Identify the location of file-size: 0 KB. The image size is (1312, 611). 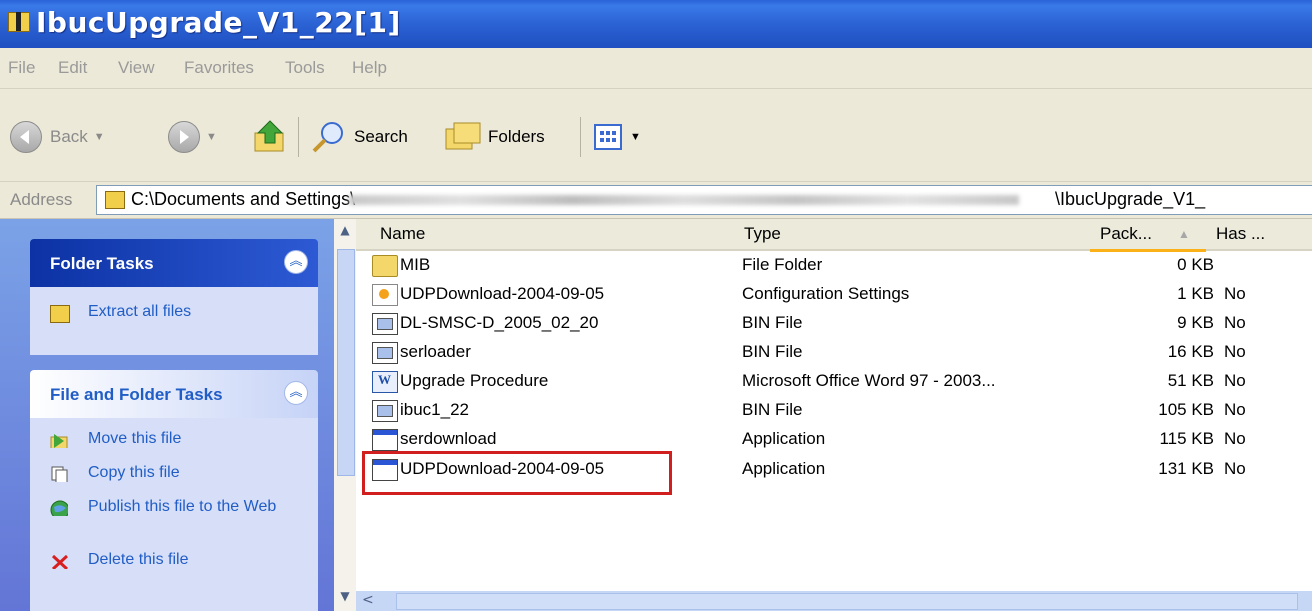
(1195, 264).